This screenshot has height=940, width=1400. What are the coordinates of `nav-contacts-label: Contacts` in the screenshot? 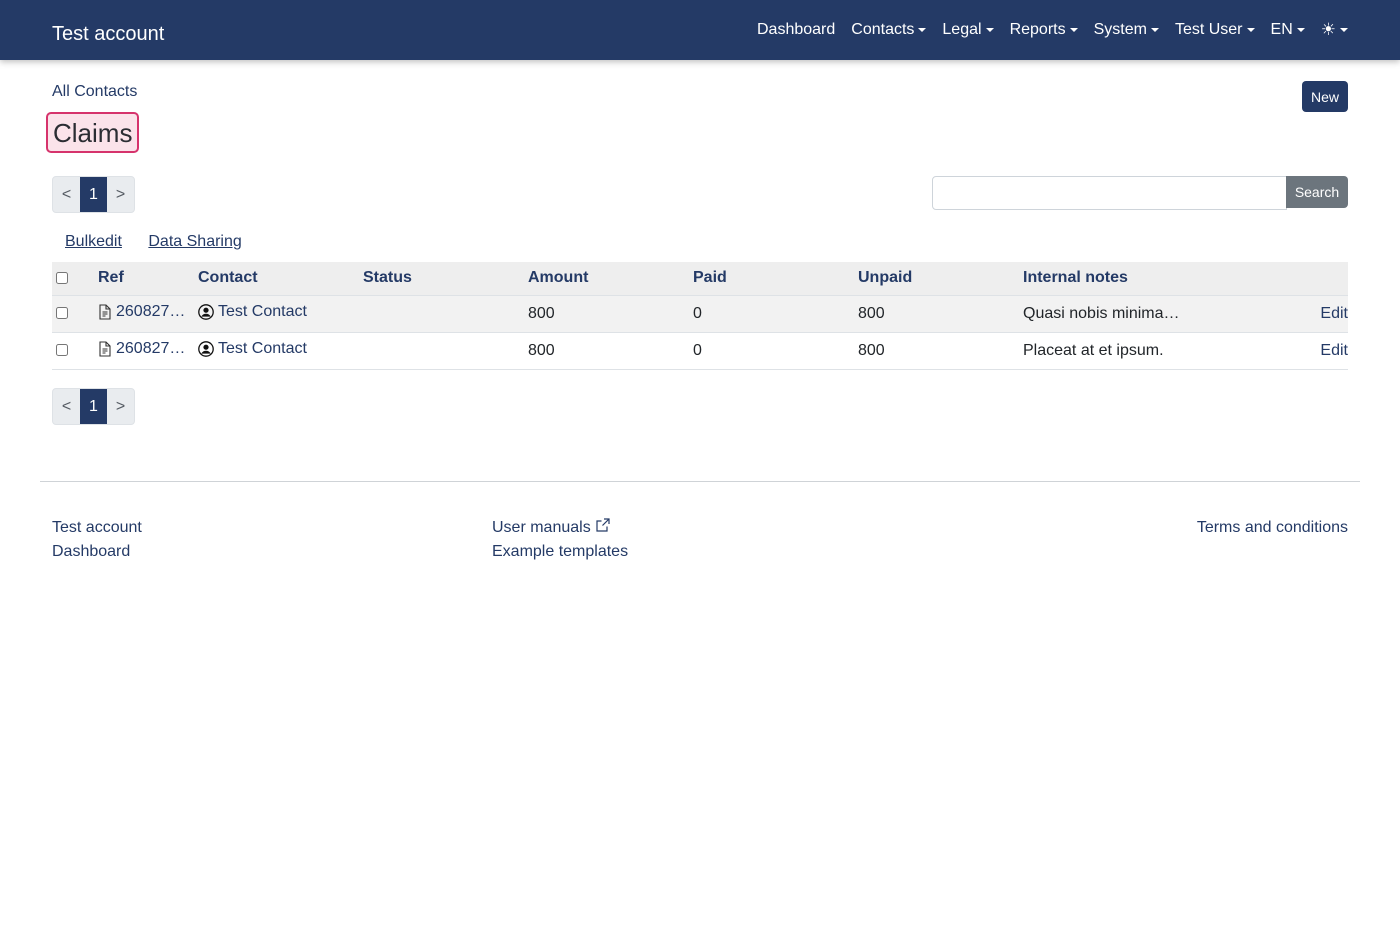 It's located at (883, 29).